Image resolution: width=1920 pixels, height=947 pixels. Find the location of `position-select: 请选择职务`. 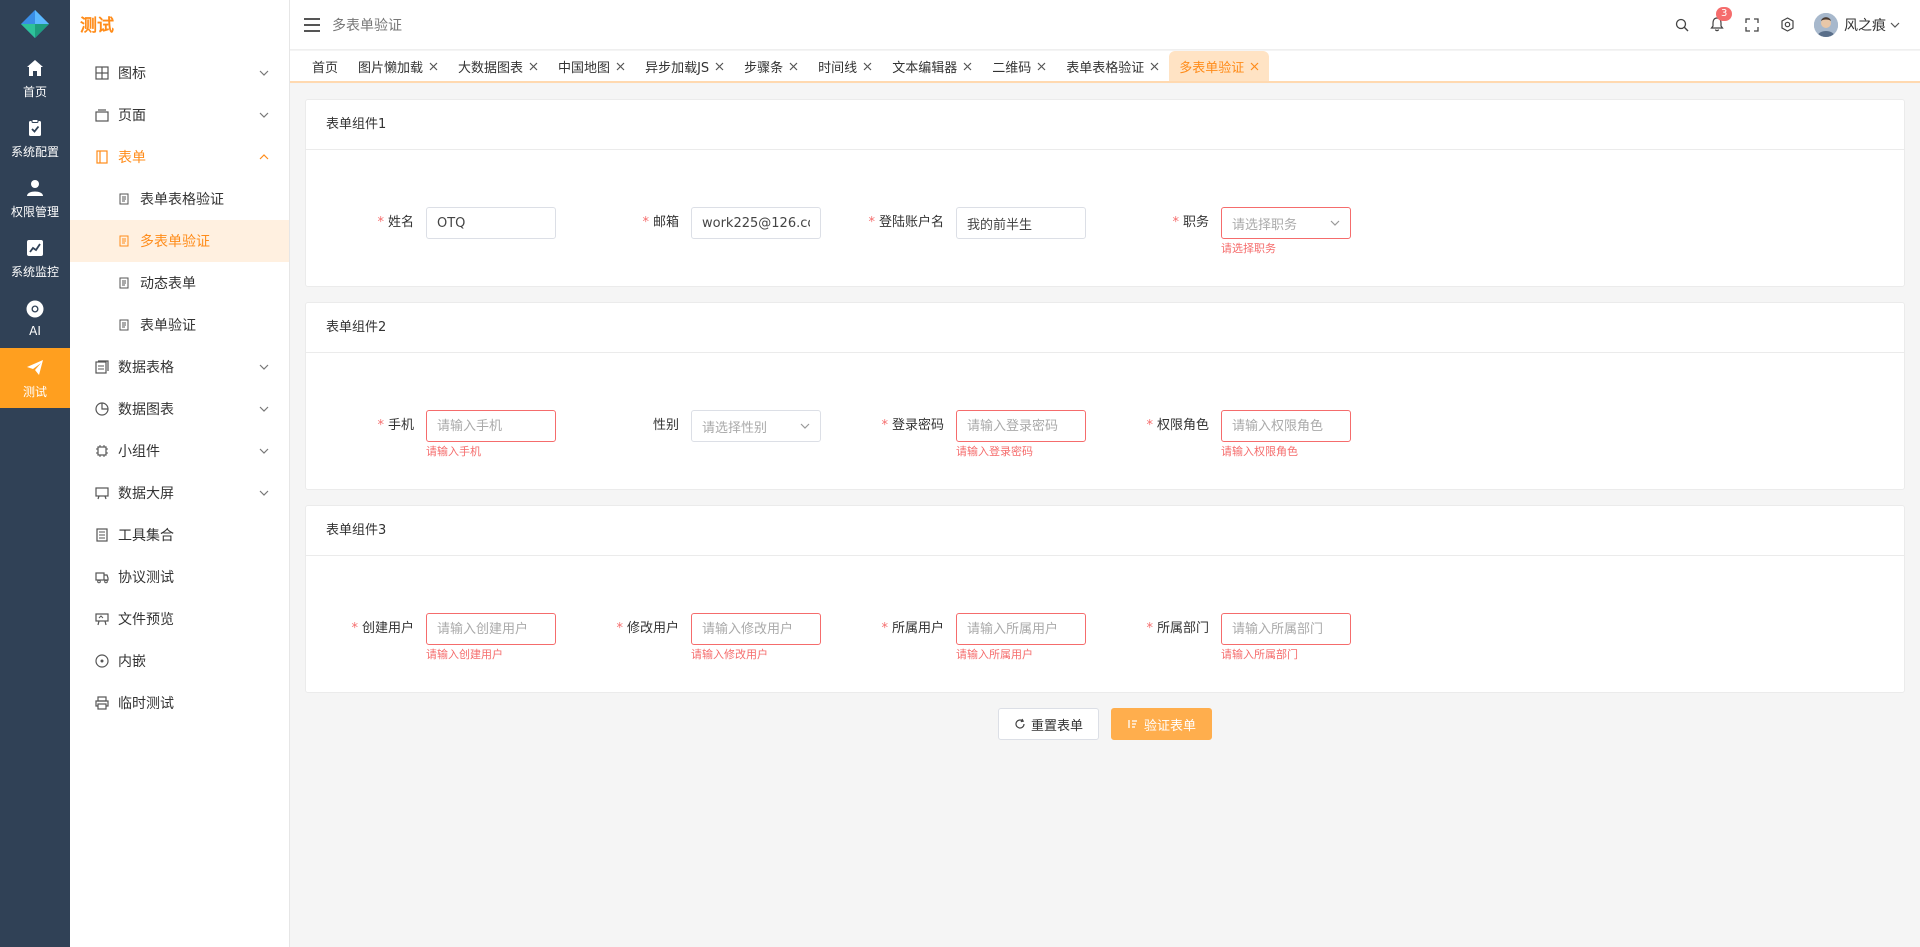

position-select: 请选择职务 is located at coordinates (1286, 223).